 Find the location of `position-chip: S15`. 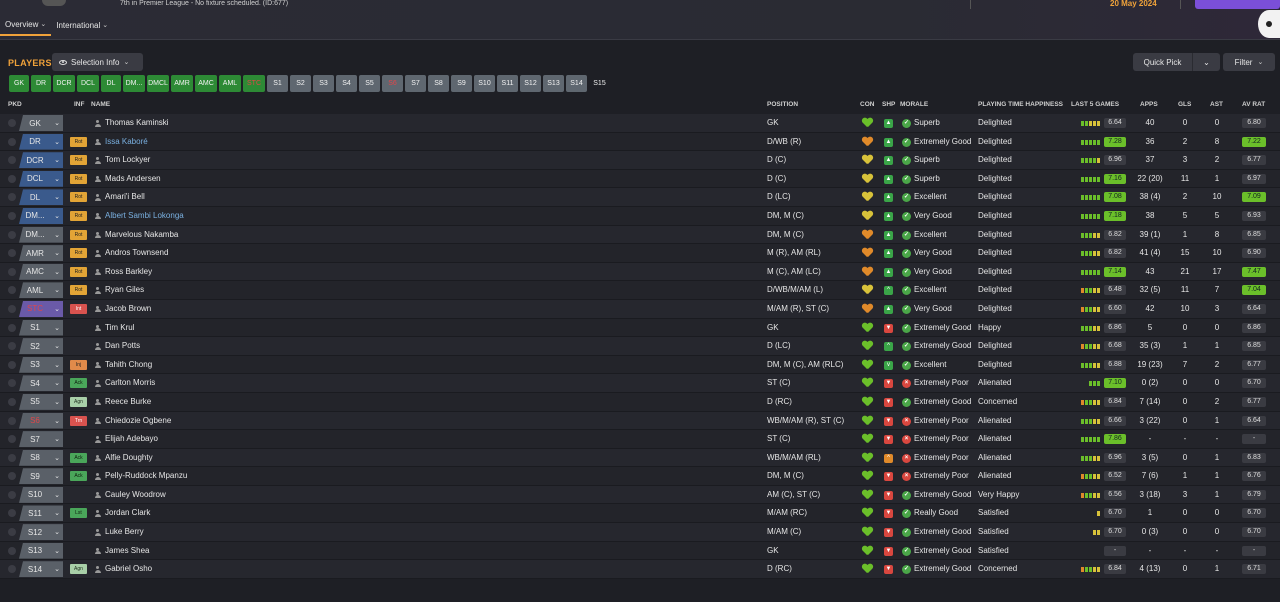

position-chip: S15 is located at coordinates (599, 83).